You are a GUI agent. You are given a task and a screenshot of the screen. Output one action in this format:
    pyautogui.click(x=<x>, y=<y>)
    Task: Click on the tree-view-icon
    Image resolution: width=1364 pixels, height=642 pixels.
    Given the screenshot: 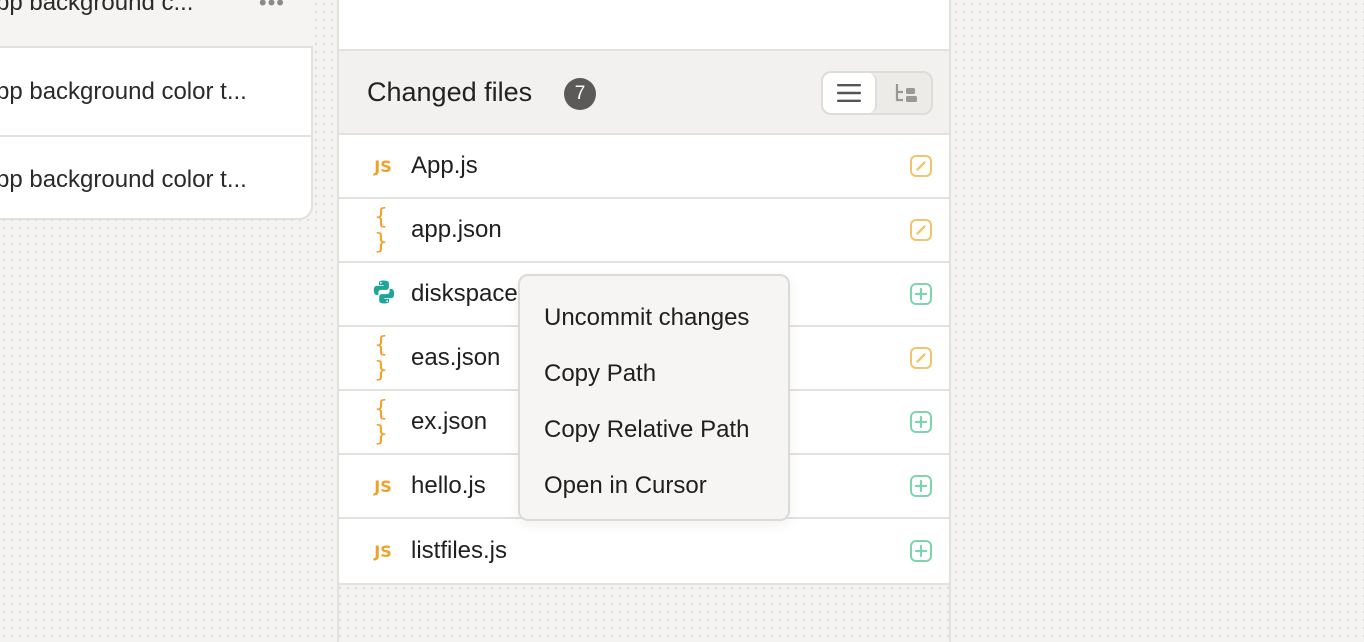 What is the action you would take?
    pyautogui.click(x=906, y=93)
    